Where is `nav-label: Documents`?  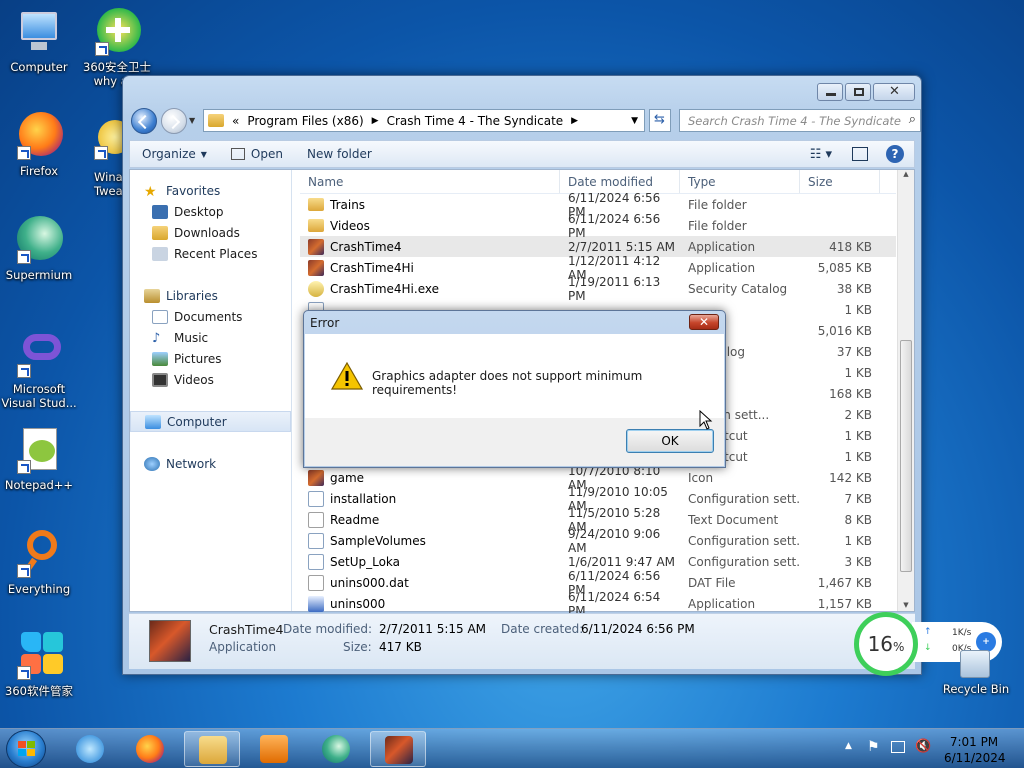
nav-label: Documents is located at coordinates (208, 316).